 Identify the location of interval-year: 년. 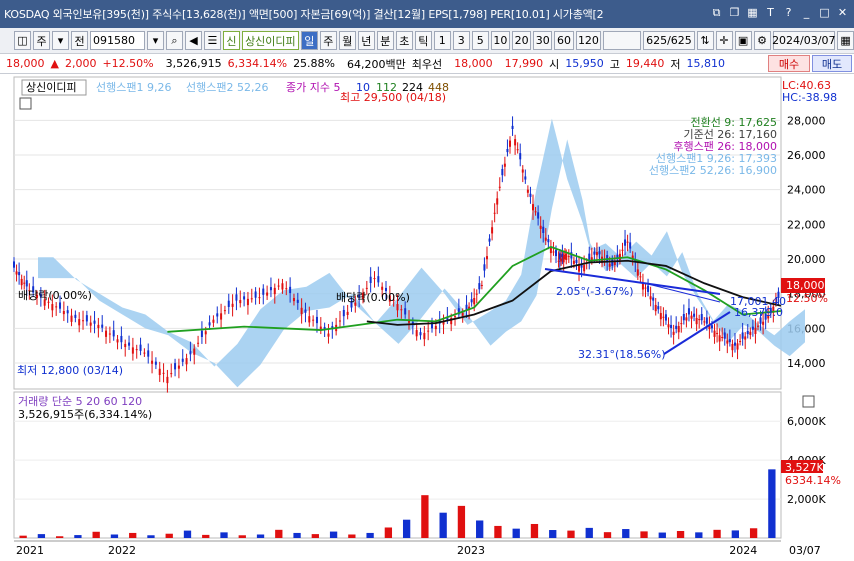
(366, 40).